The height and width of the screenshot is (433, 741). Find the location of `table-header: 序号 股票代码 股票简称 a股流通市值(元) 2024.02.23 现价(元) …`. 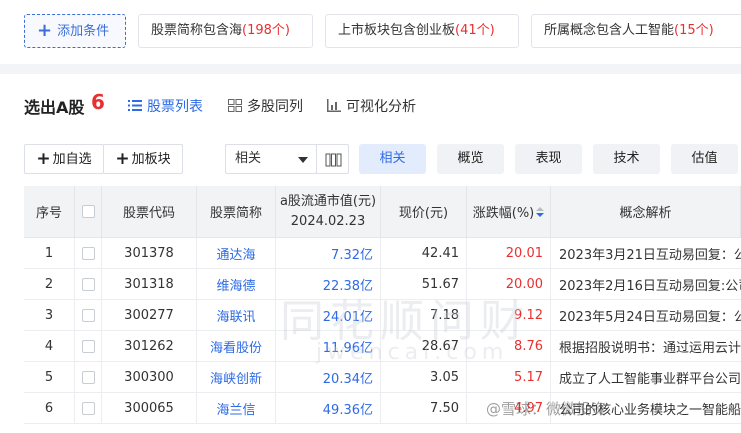

table-header: 序号 股票代码 股票简称 a股流通市值(元) 2024.02.23 现价(元) … is located at coordinates (382, 212).